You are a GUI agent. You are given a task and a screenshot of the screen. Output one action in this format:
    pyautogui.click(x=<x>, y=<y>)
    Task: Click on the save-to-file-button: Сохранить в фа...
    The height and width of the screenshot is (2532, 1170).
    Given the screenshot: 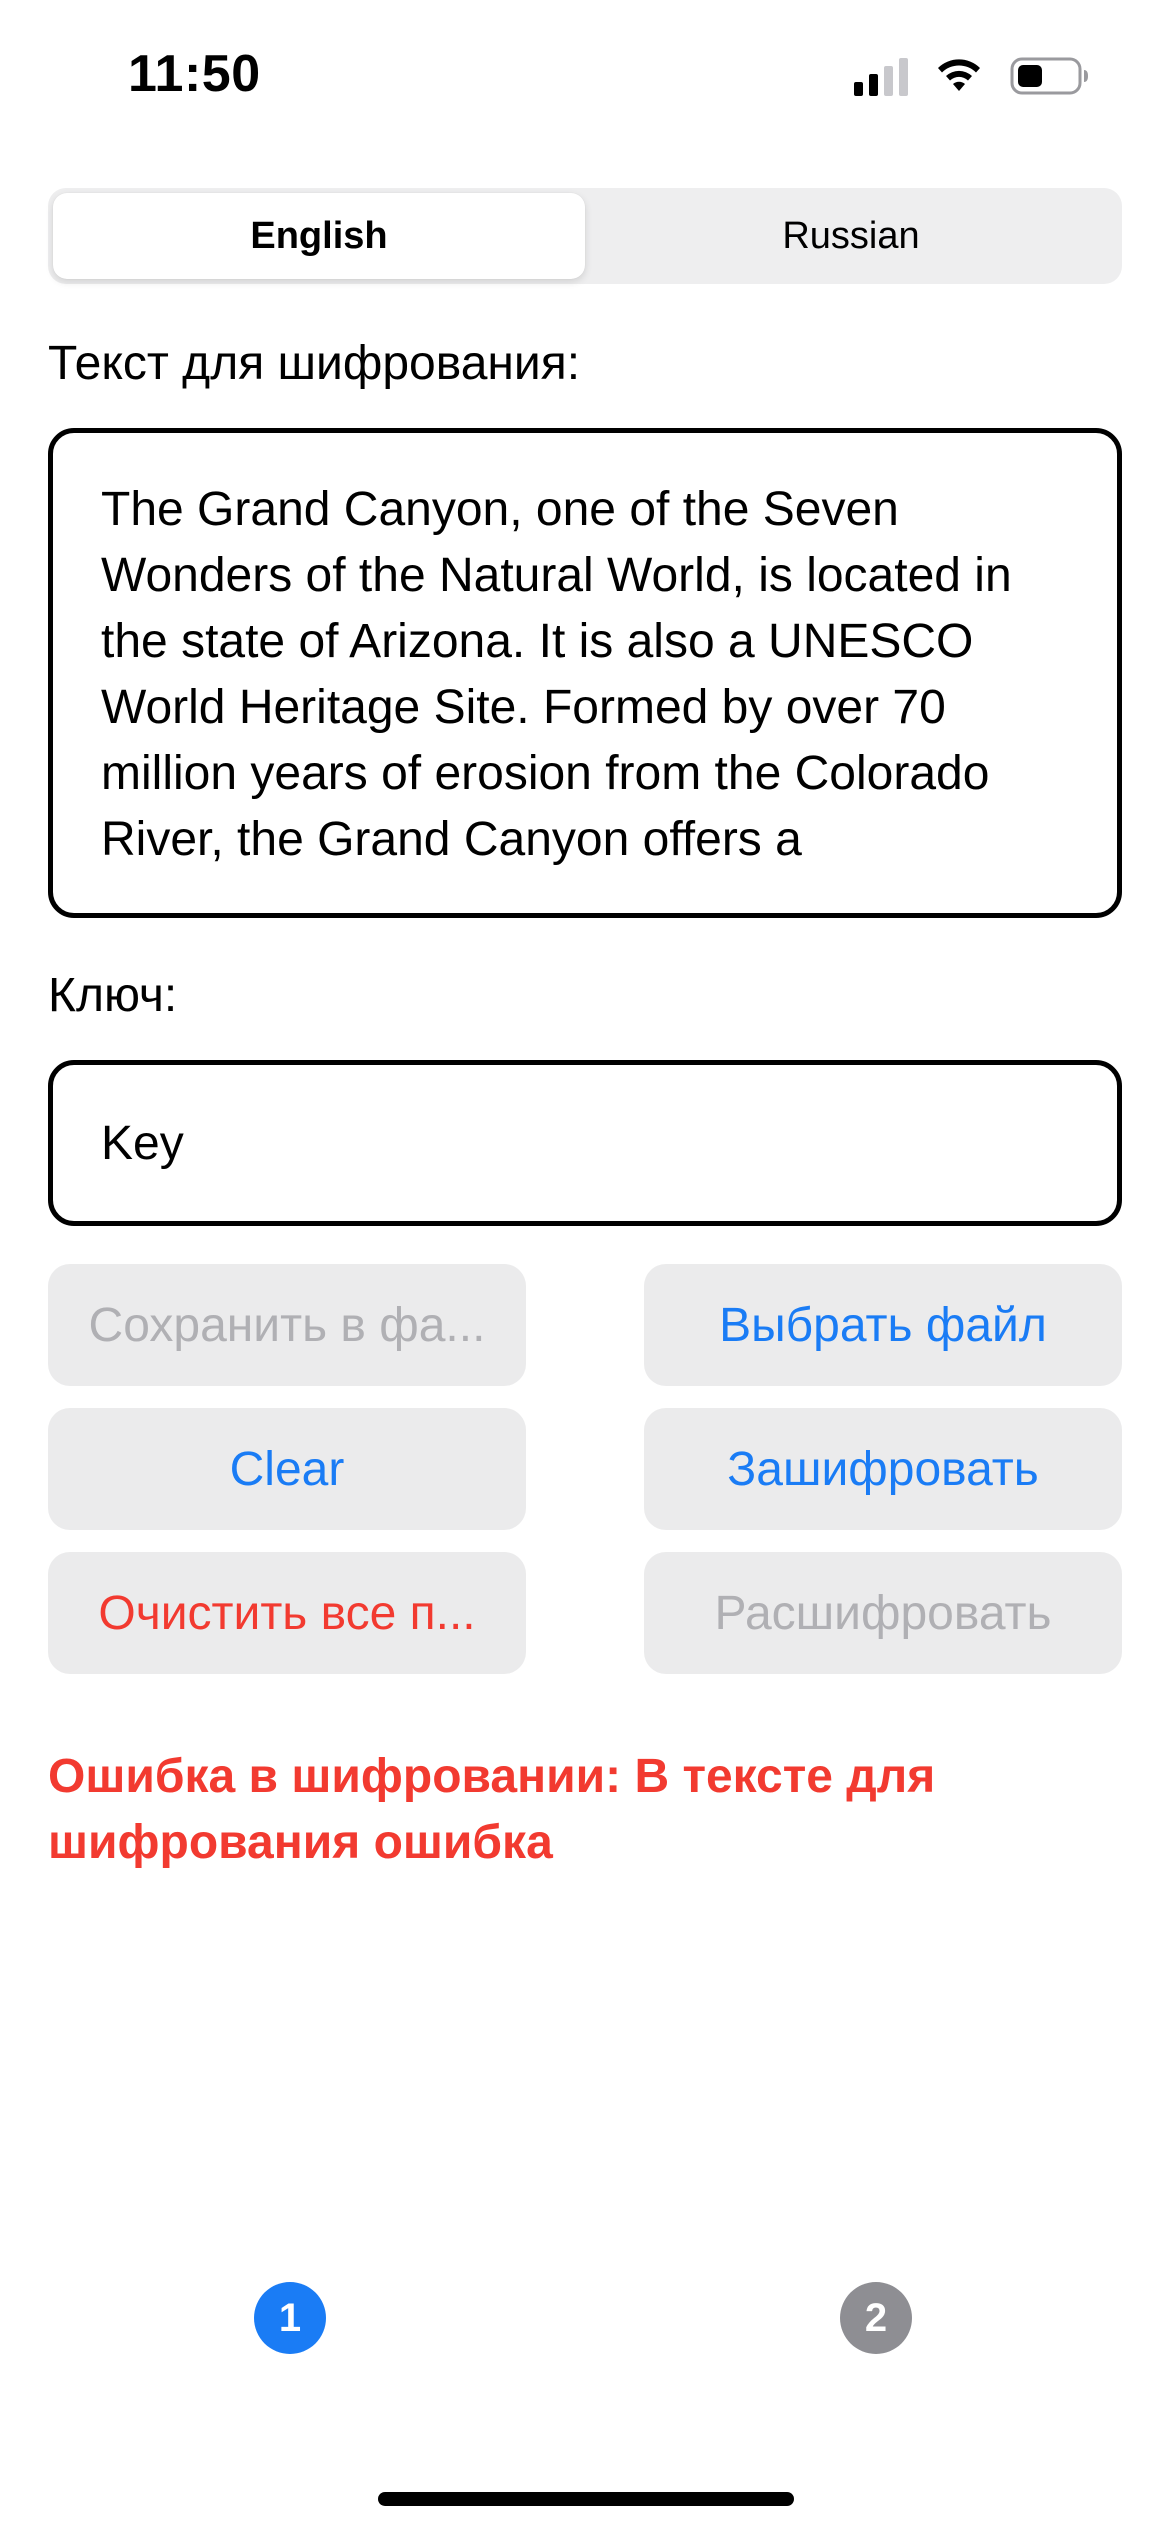 What is the action you would take?
    pyautogui.click(x=287, y=1325)
    